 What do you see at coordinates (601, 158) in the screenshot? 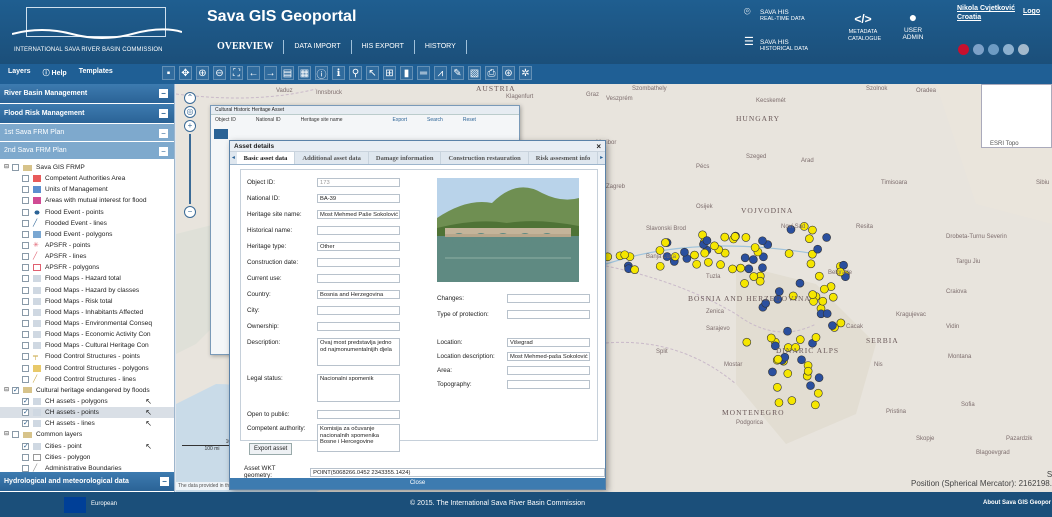
I see `tab-next-icon: ▸` at bounding box center [601, 158].